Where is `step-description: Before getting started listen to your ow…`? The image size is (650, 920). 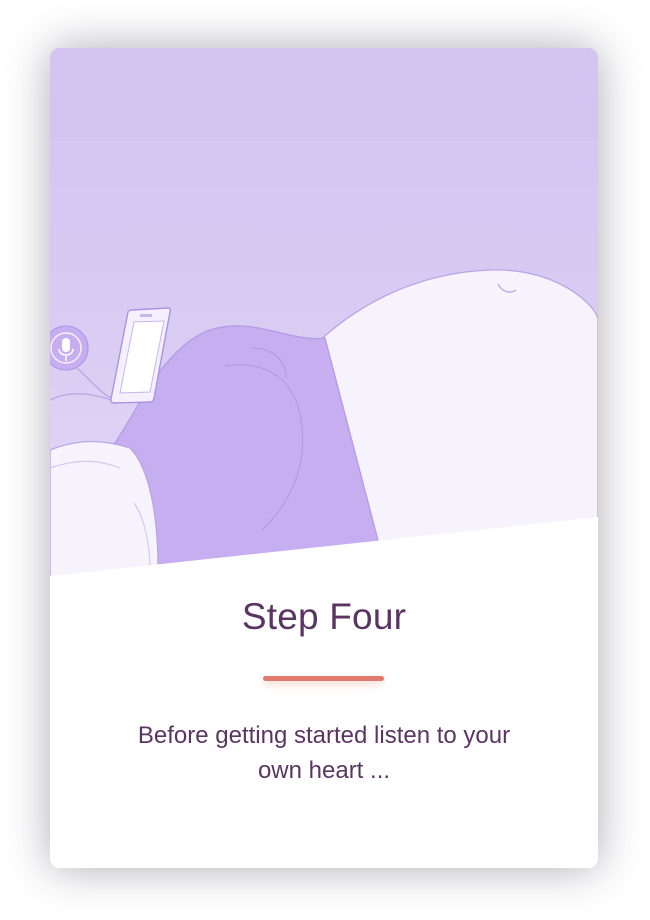
step-description: Before getting started listen to your ow… is located at coordinates (324, 753).